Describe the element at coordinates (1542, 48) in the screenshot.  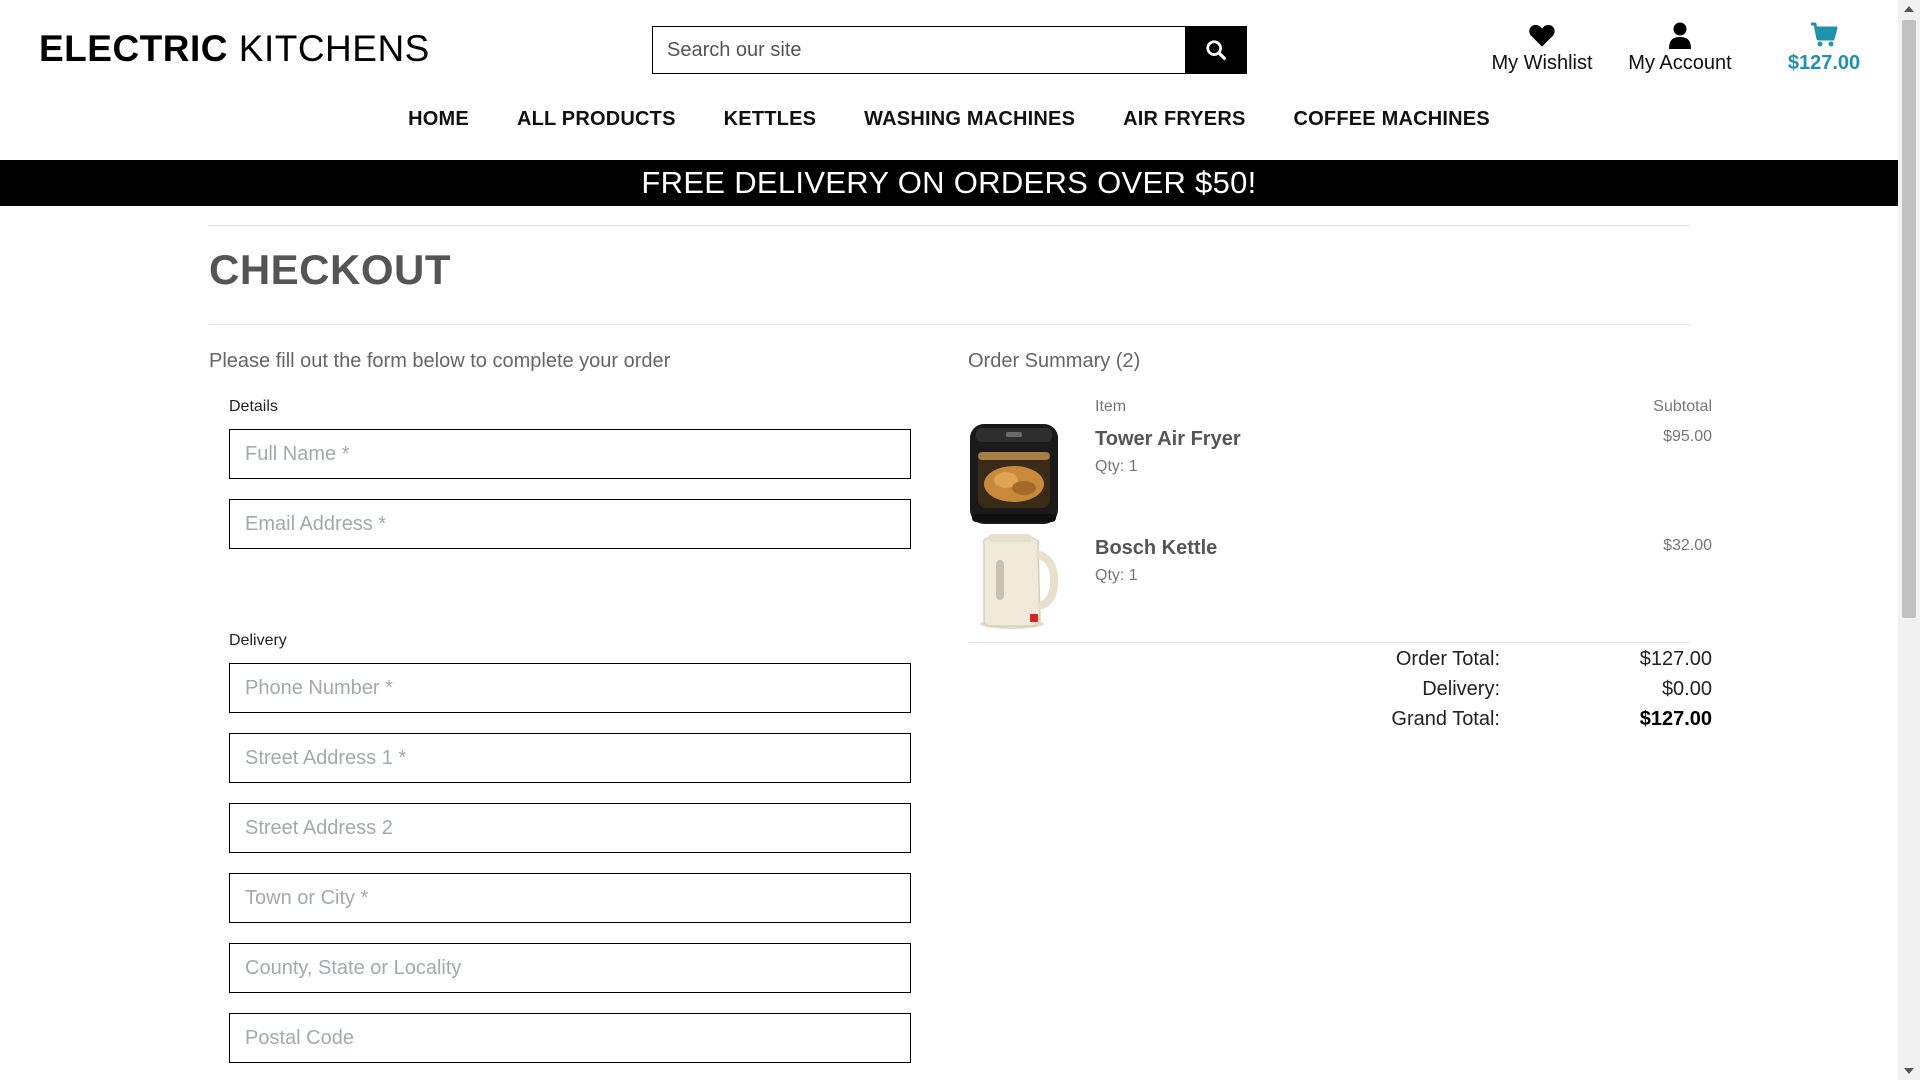
I see `wishlist-link: My Wishlist` at that location.